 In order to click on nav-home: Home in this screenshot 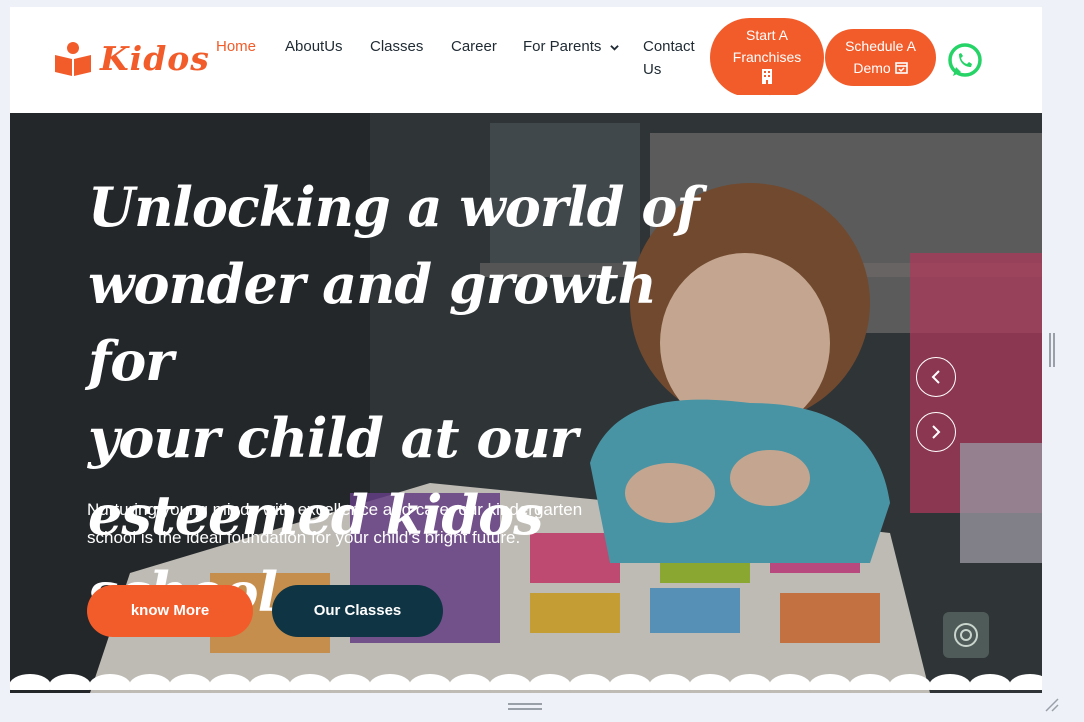, I will do `click(236, 46)`.